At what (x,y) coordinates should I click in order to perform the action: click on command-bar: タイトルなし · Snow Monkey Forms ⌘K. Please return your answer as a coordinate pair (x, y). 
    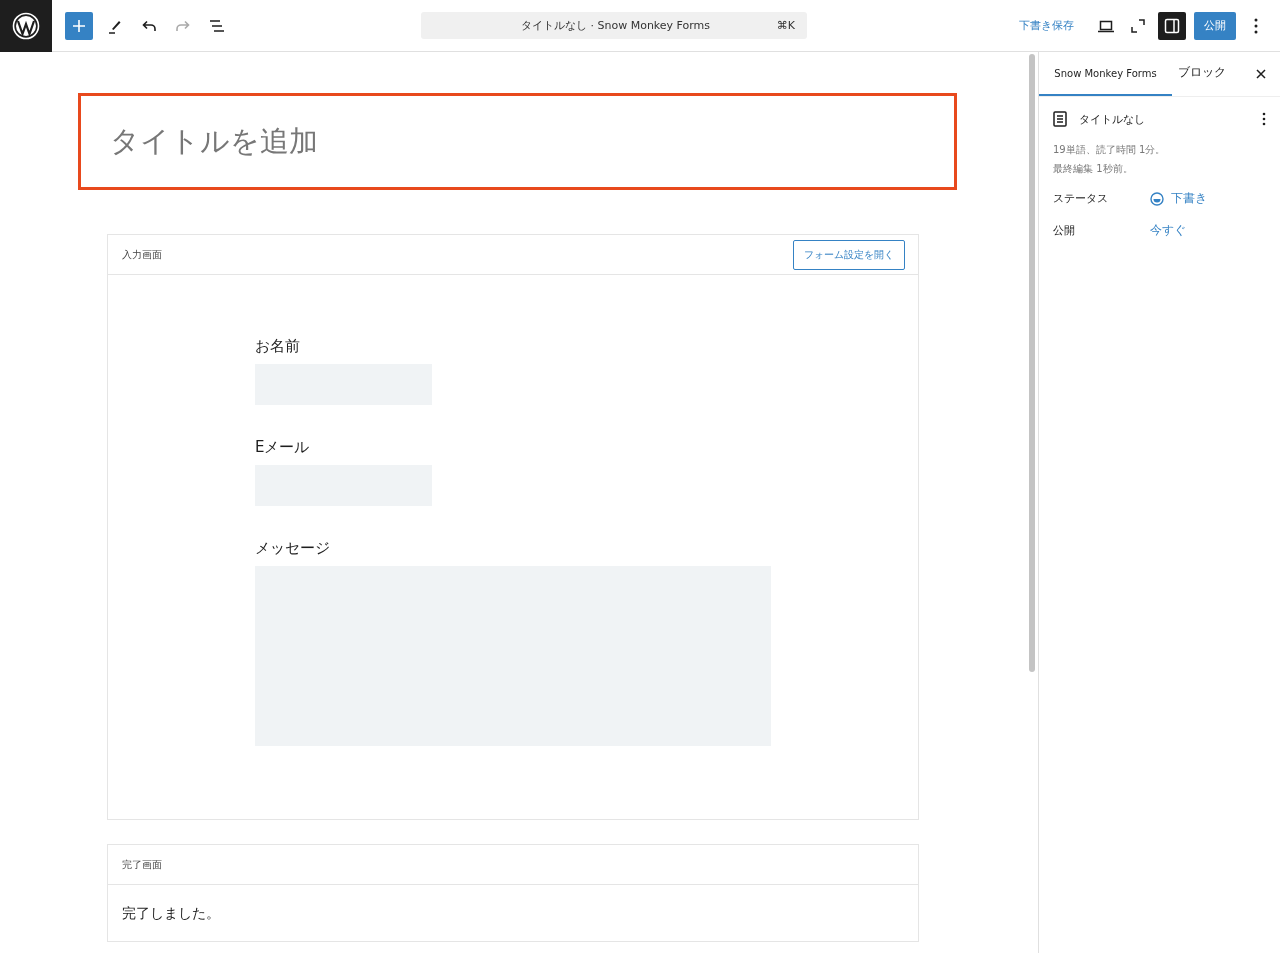
    Looking at the image, I should click on (614, 25).